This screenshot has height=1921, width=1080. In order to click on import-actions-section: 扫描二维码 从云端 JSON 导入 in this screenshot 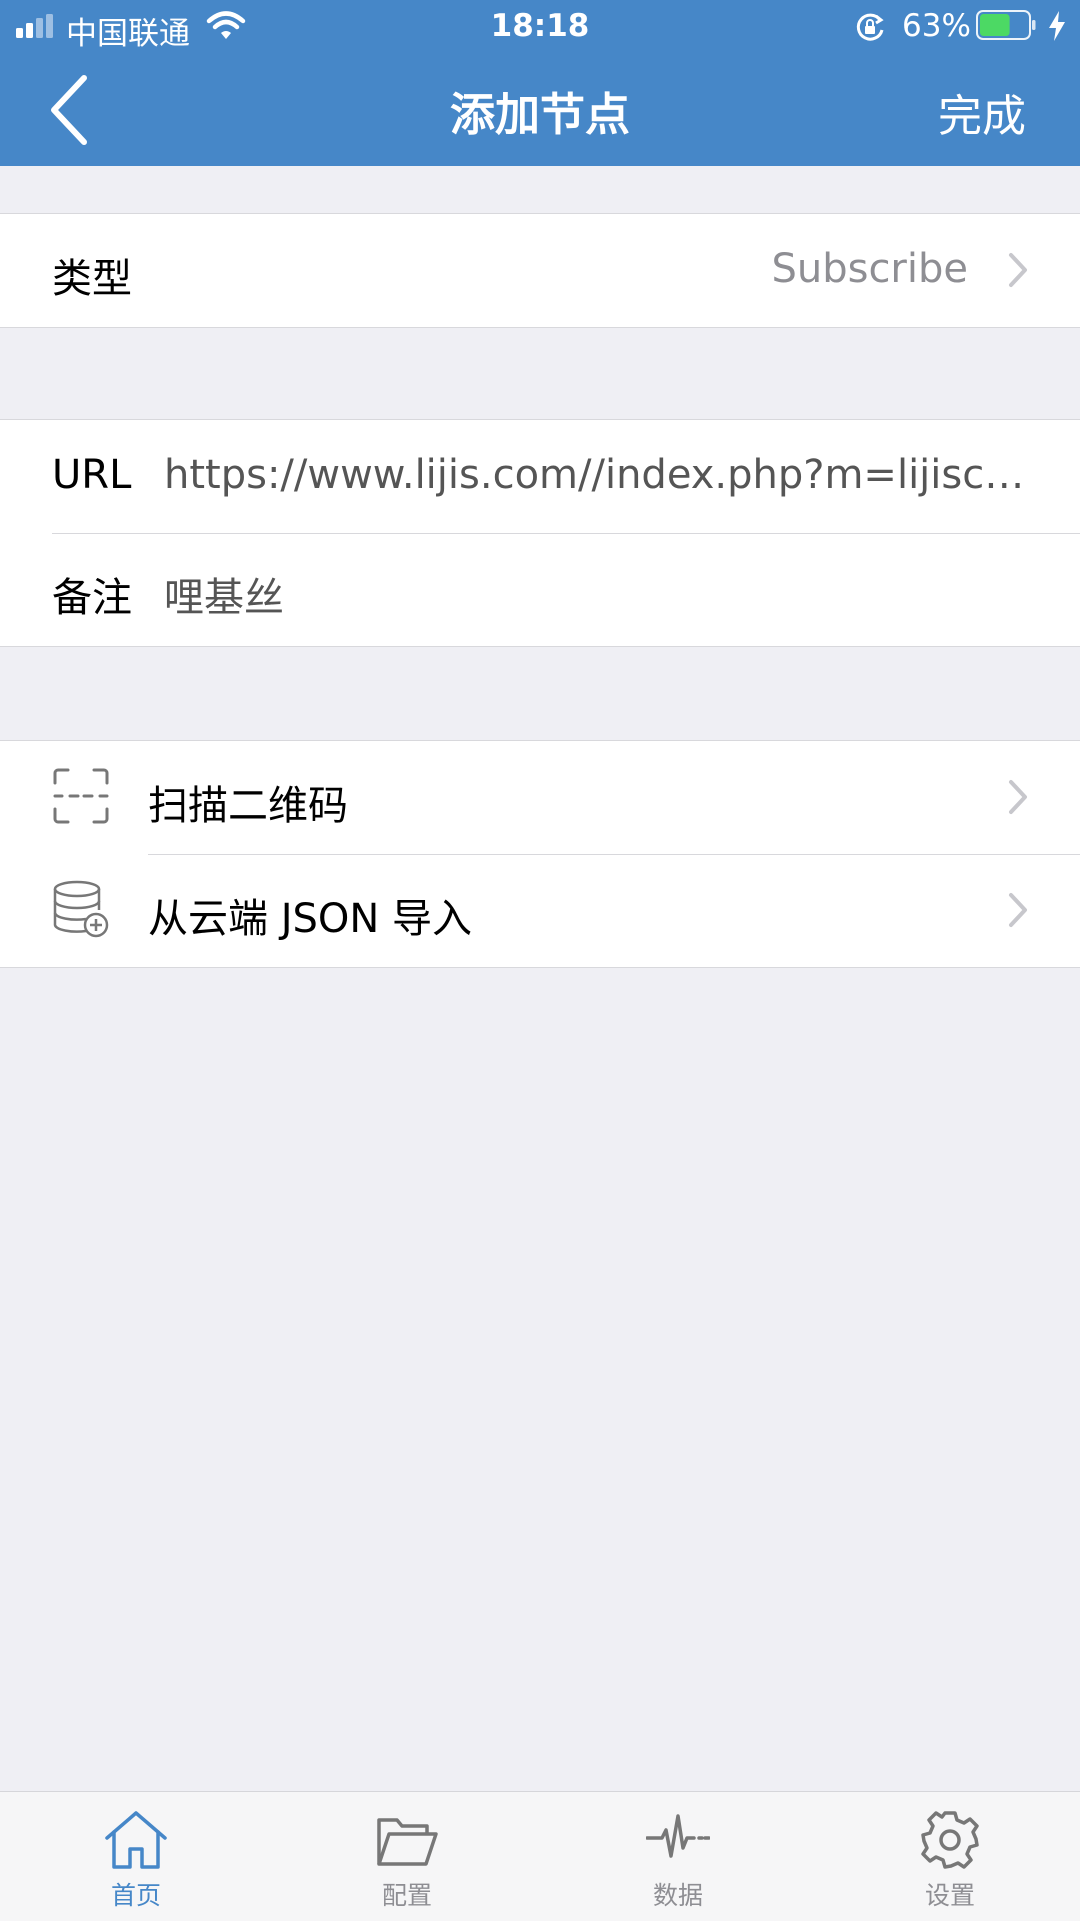, I will do `click(540, 854)`.